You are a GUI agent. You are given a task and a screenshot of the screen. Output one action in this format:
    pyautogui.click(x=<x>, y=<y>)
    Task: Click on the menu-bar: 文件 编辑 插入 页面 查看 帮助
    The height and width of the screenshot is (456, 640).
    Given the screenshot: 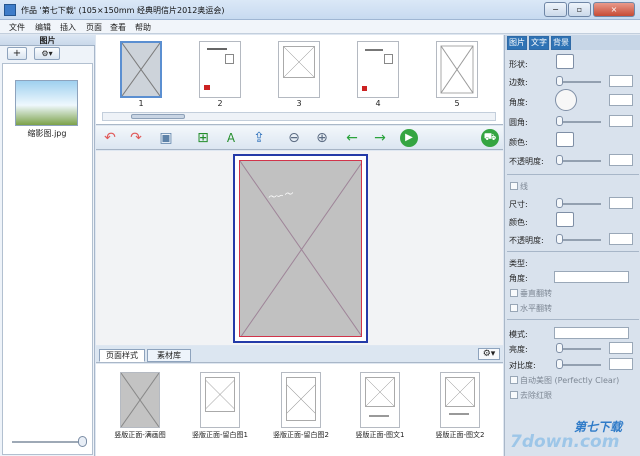 What is the action you would take?
    pyautogui.click(x=320, y=27)
    